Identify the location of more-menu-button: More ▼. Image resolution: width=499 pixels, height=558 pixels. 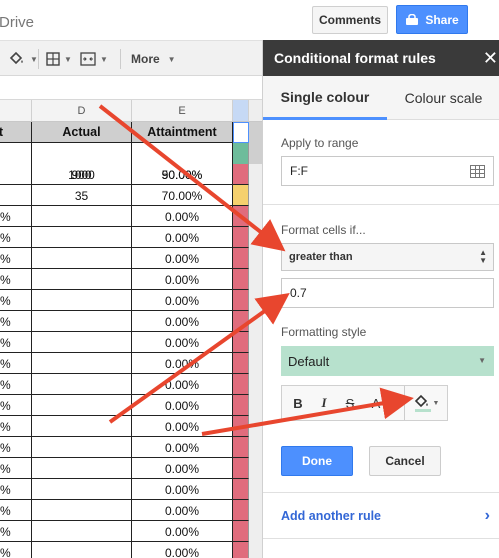
(153, 59).